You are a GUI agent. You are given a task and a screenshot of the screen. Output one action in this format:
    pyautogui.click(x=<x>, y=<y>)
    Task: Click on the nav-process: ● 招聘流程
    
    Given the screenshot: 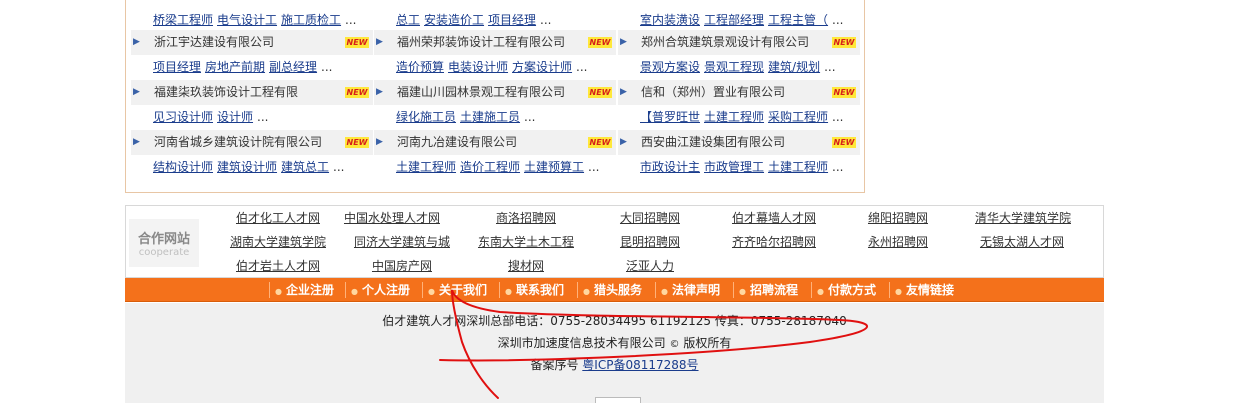 What is the action you would take?
    pyautogui.click(x=768, y=290)
    